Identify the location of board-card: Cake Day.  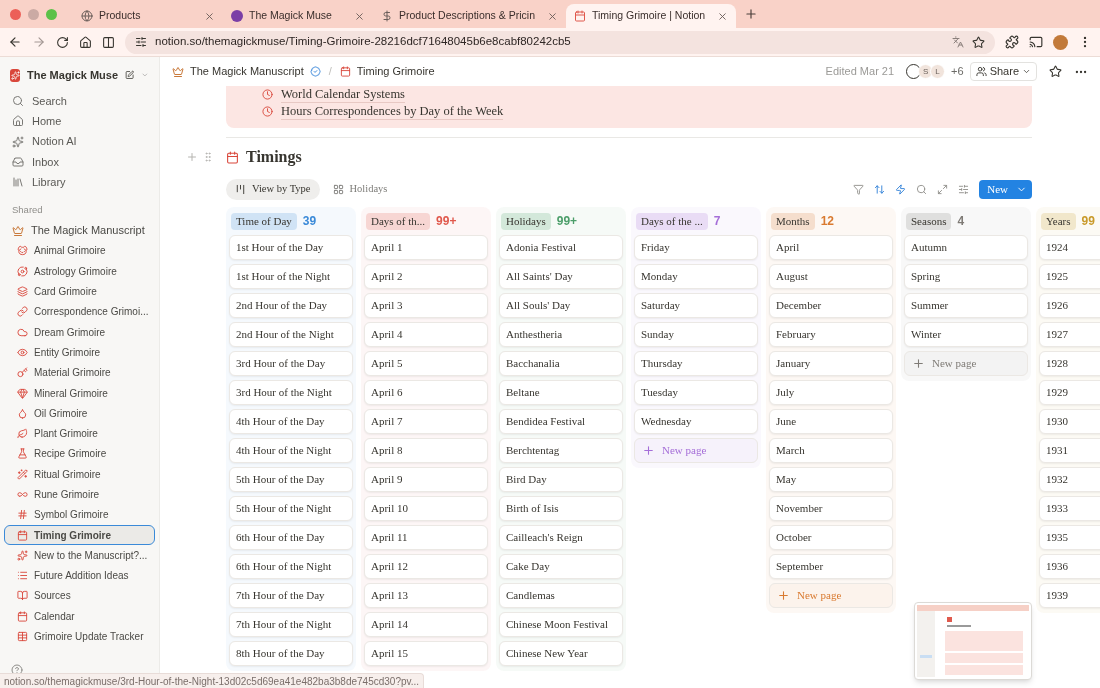
(561, 566).